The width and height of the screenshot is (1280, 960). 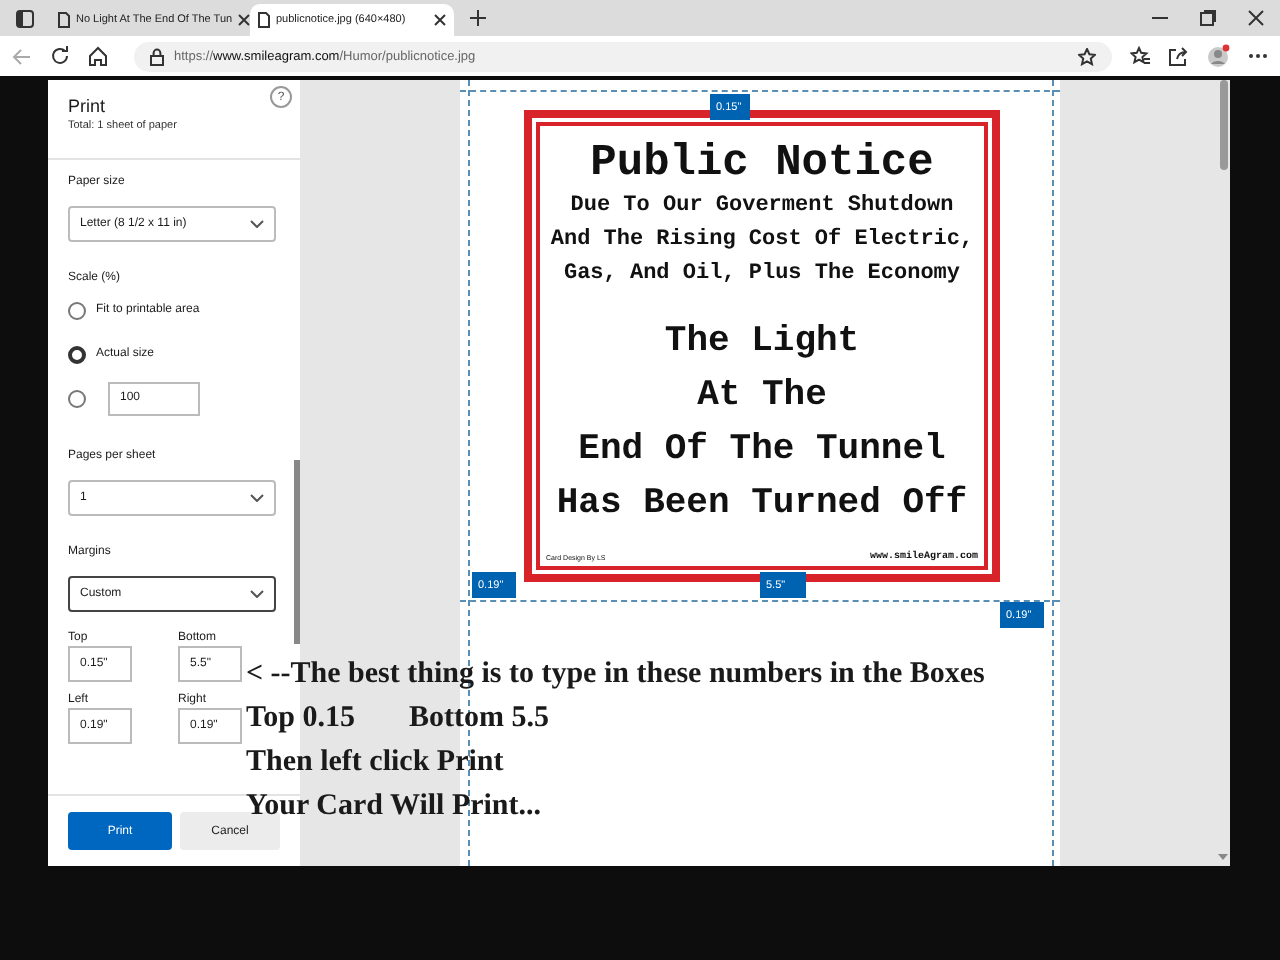 What do you see at coordinates (478, 719) in the screenshot?
I see `instruction-text: Bottom 5.5` at bounding box center [478, 719].